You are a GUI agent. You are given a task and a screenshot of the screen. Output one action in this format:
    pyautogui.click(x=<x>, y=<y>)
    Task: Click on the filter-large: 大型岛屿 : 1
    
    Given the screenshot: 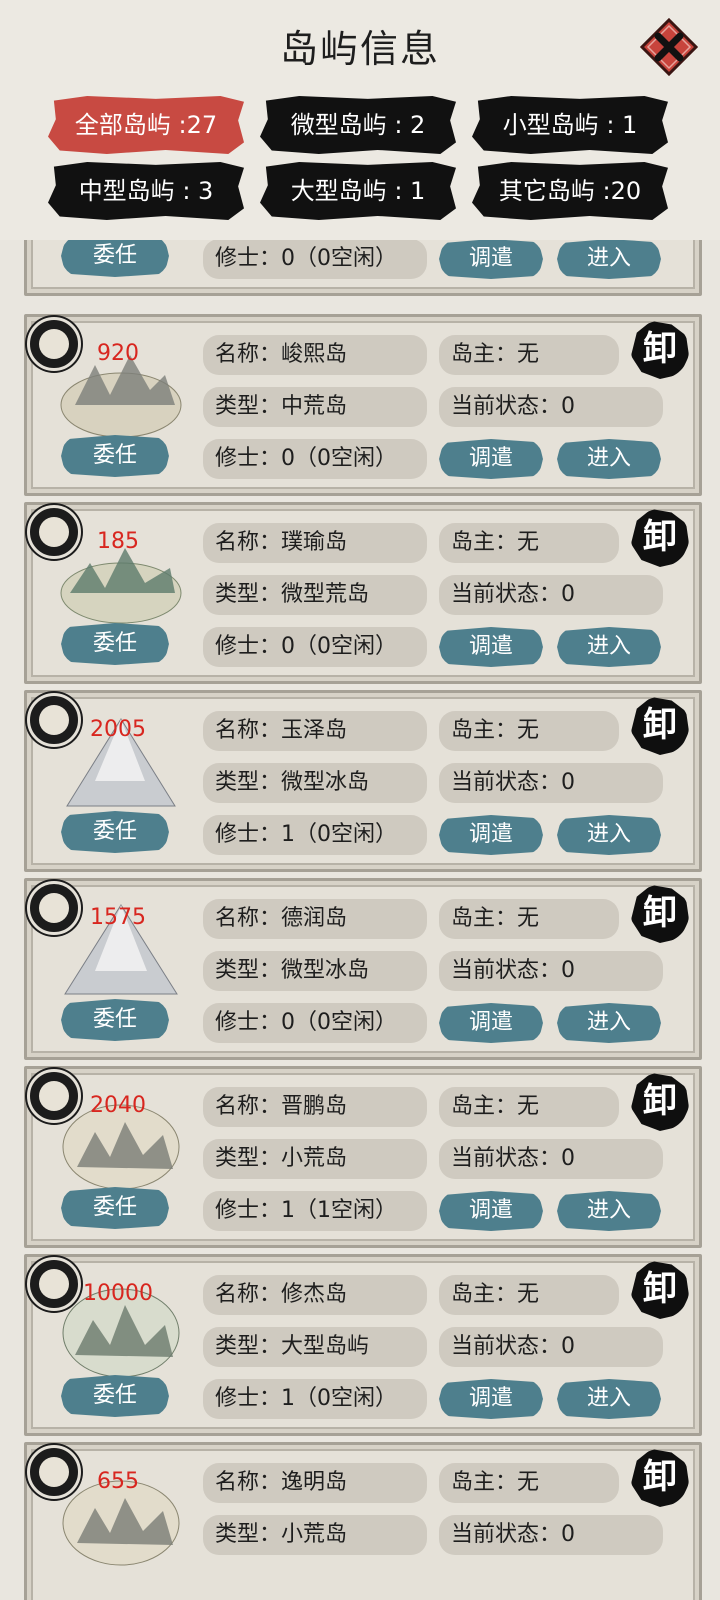 What is the action you would take?
    pyautogui.click(x=358, y=191)
    